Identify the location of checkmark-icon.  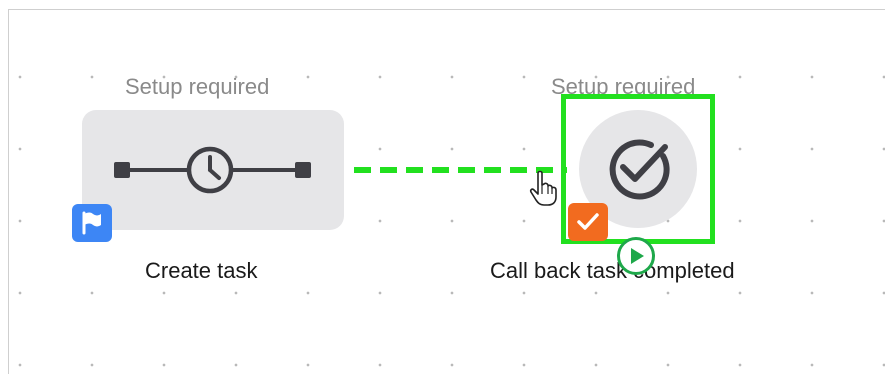
(588, 221).